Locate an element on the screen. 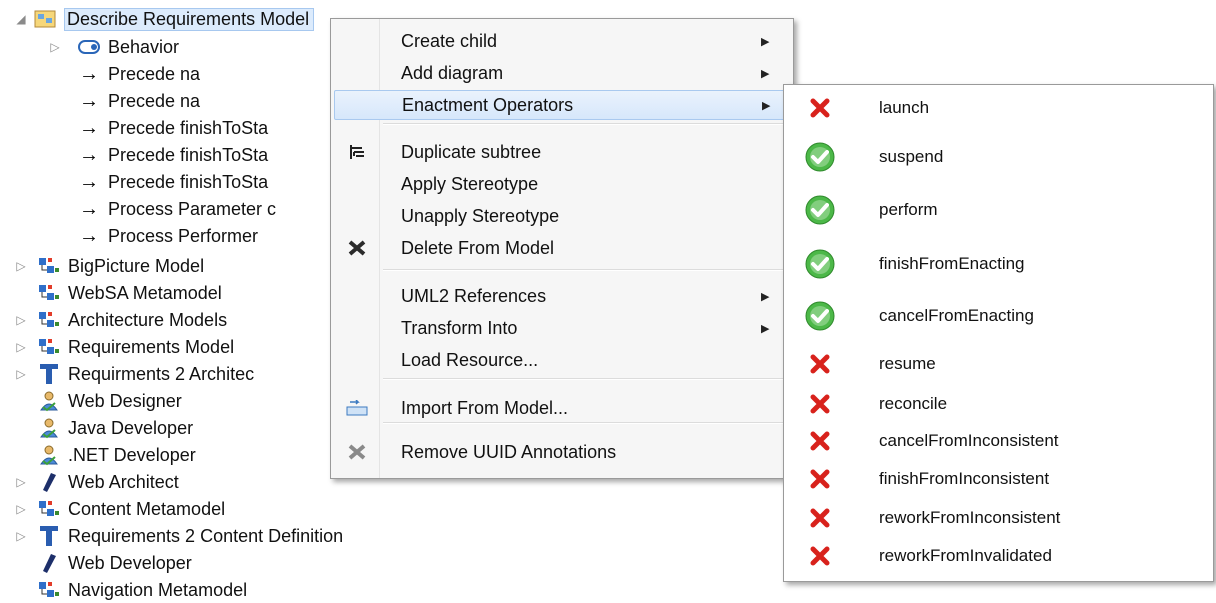  menu-item-uml2-references: UML2 References ▶ is located at coordinates (562, 296).